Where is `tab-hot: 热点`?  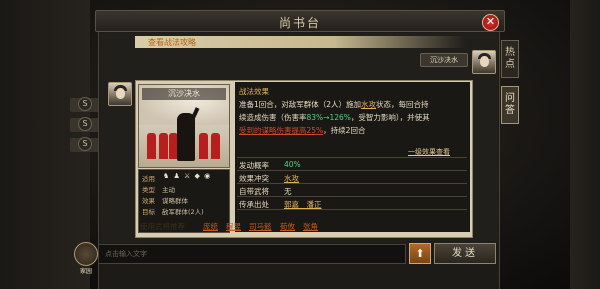
tab-hot: 热点 is located at coordinates (510, 59).